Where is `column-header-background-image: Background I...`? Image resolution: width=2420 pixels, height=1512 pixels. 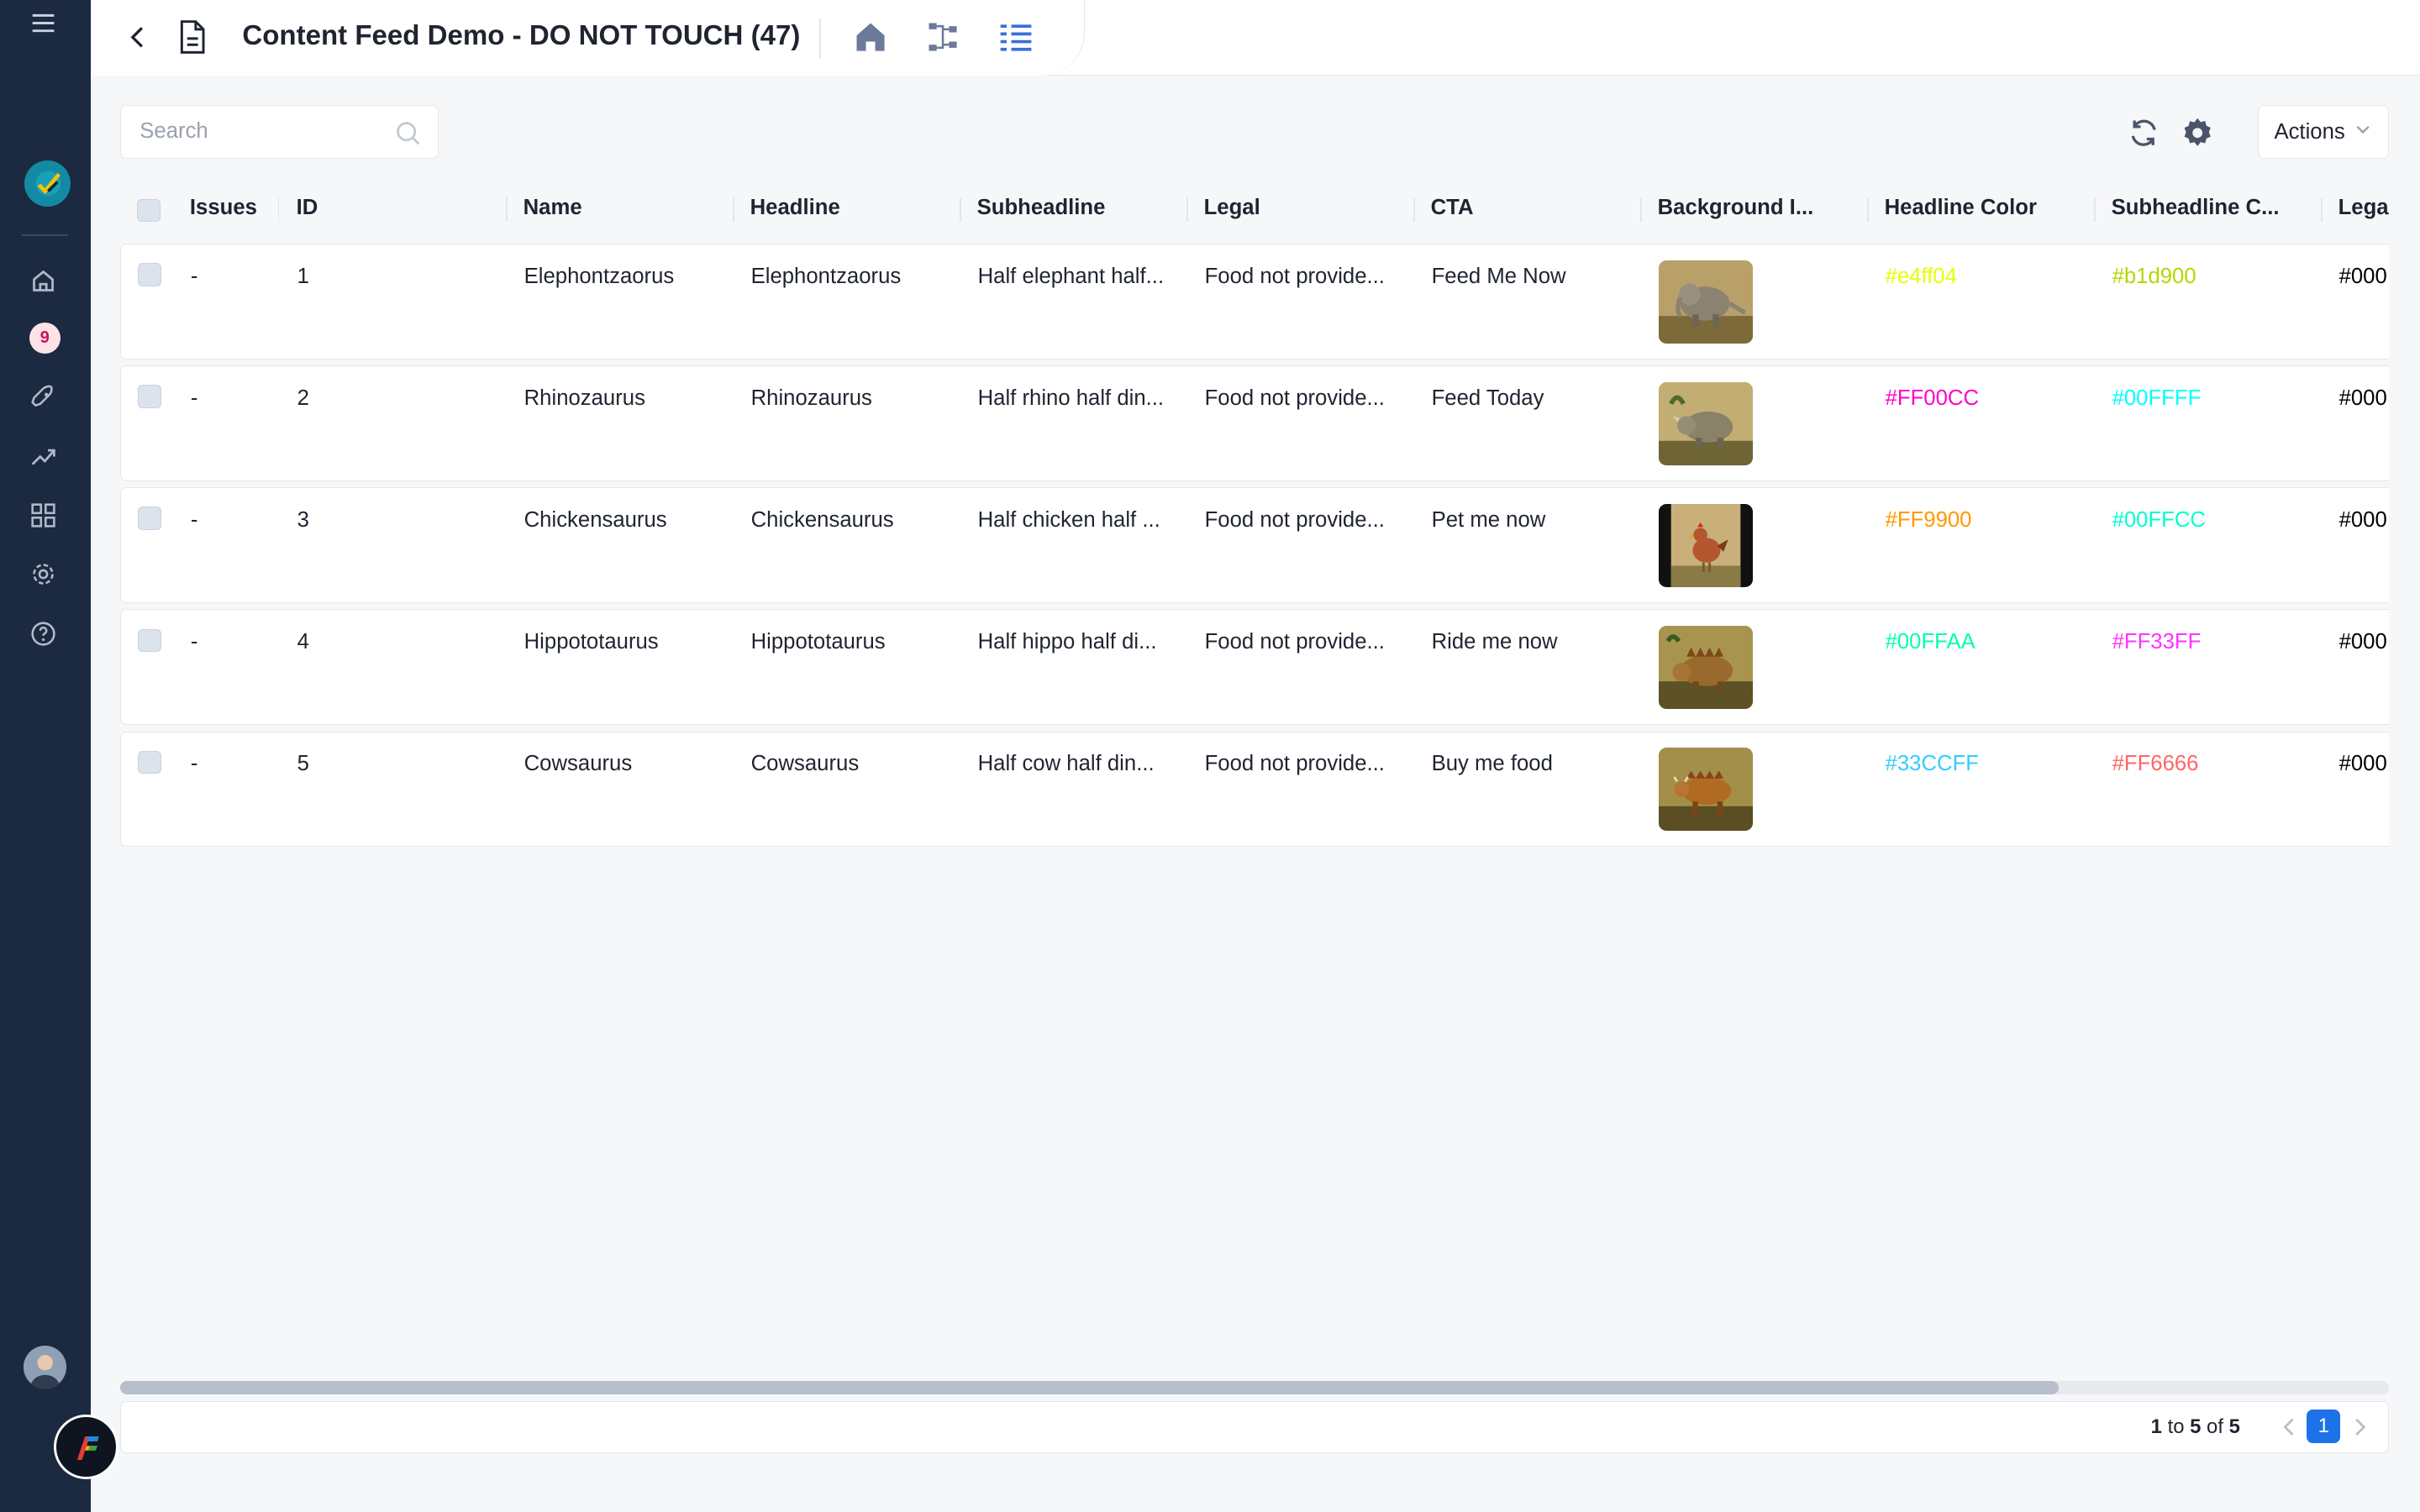 column-header-background-image: Background I... is located at coordinates (1736, 208).